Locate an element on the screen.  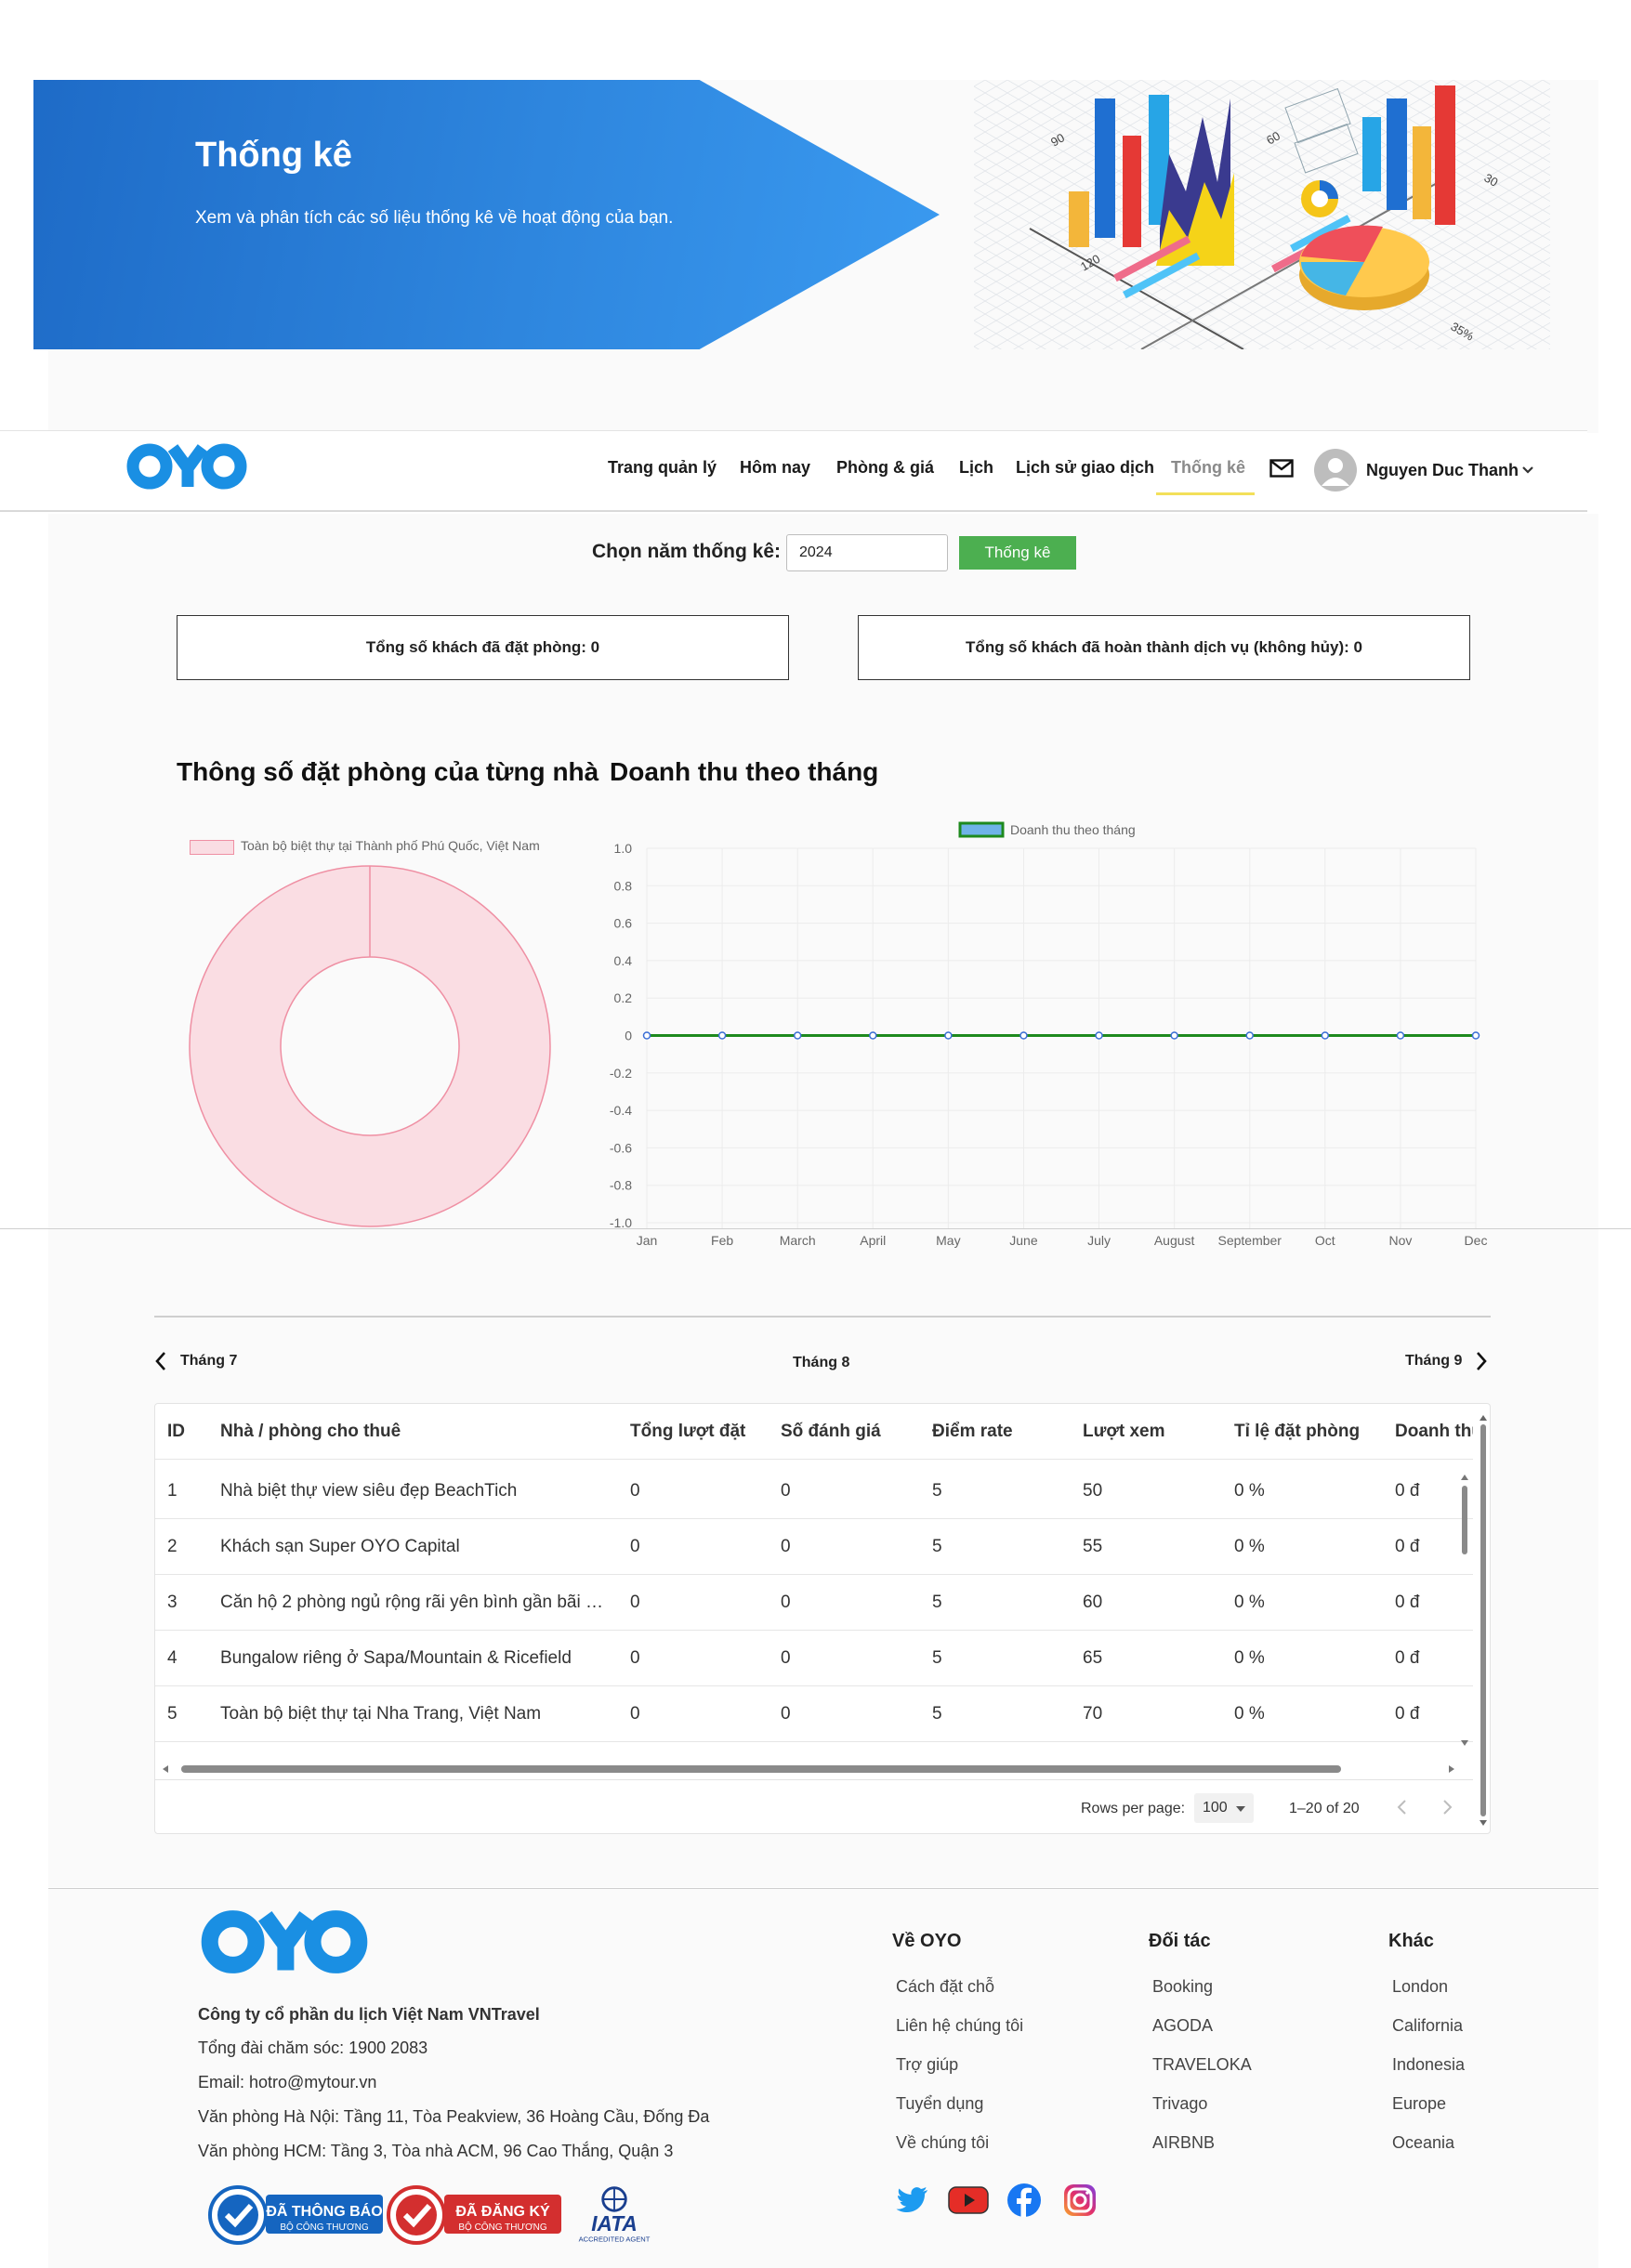
x-tick-label: Dec is located at coordinates (1476, 1240).